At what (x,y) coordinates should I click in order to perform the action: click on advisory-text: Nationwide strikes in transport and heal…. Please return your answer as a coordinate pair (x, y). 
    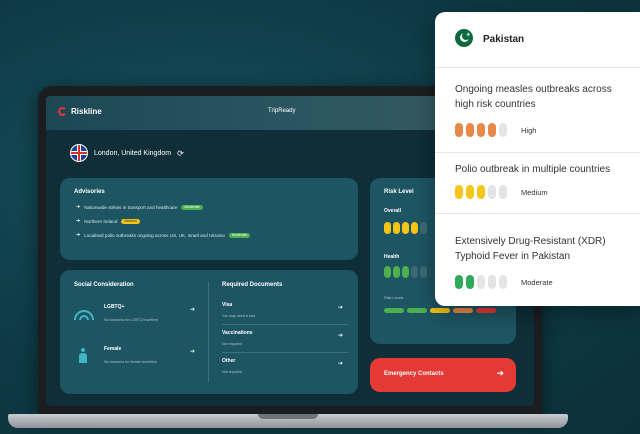
    Looking at the image, I should click on (131, 207).